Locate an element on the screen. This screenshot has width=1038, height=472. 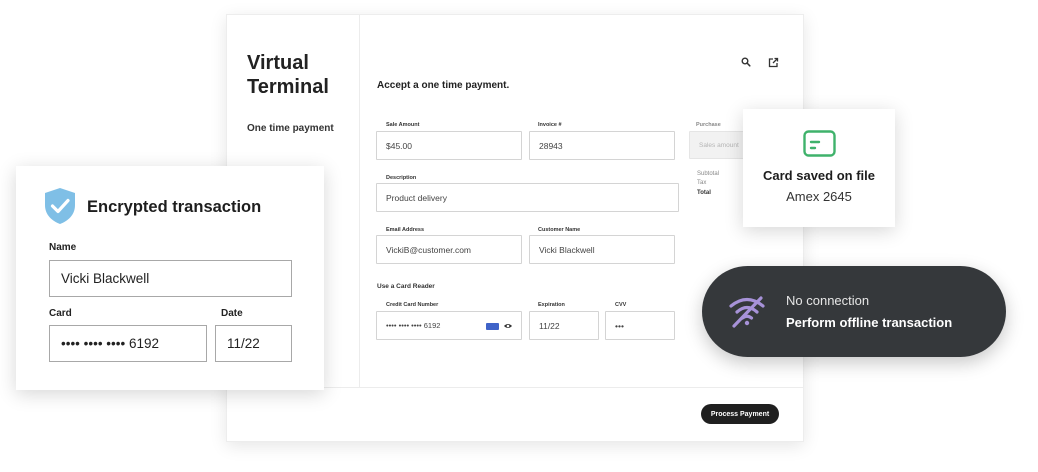
name-label: Name is located at coordinates (63, 247).